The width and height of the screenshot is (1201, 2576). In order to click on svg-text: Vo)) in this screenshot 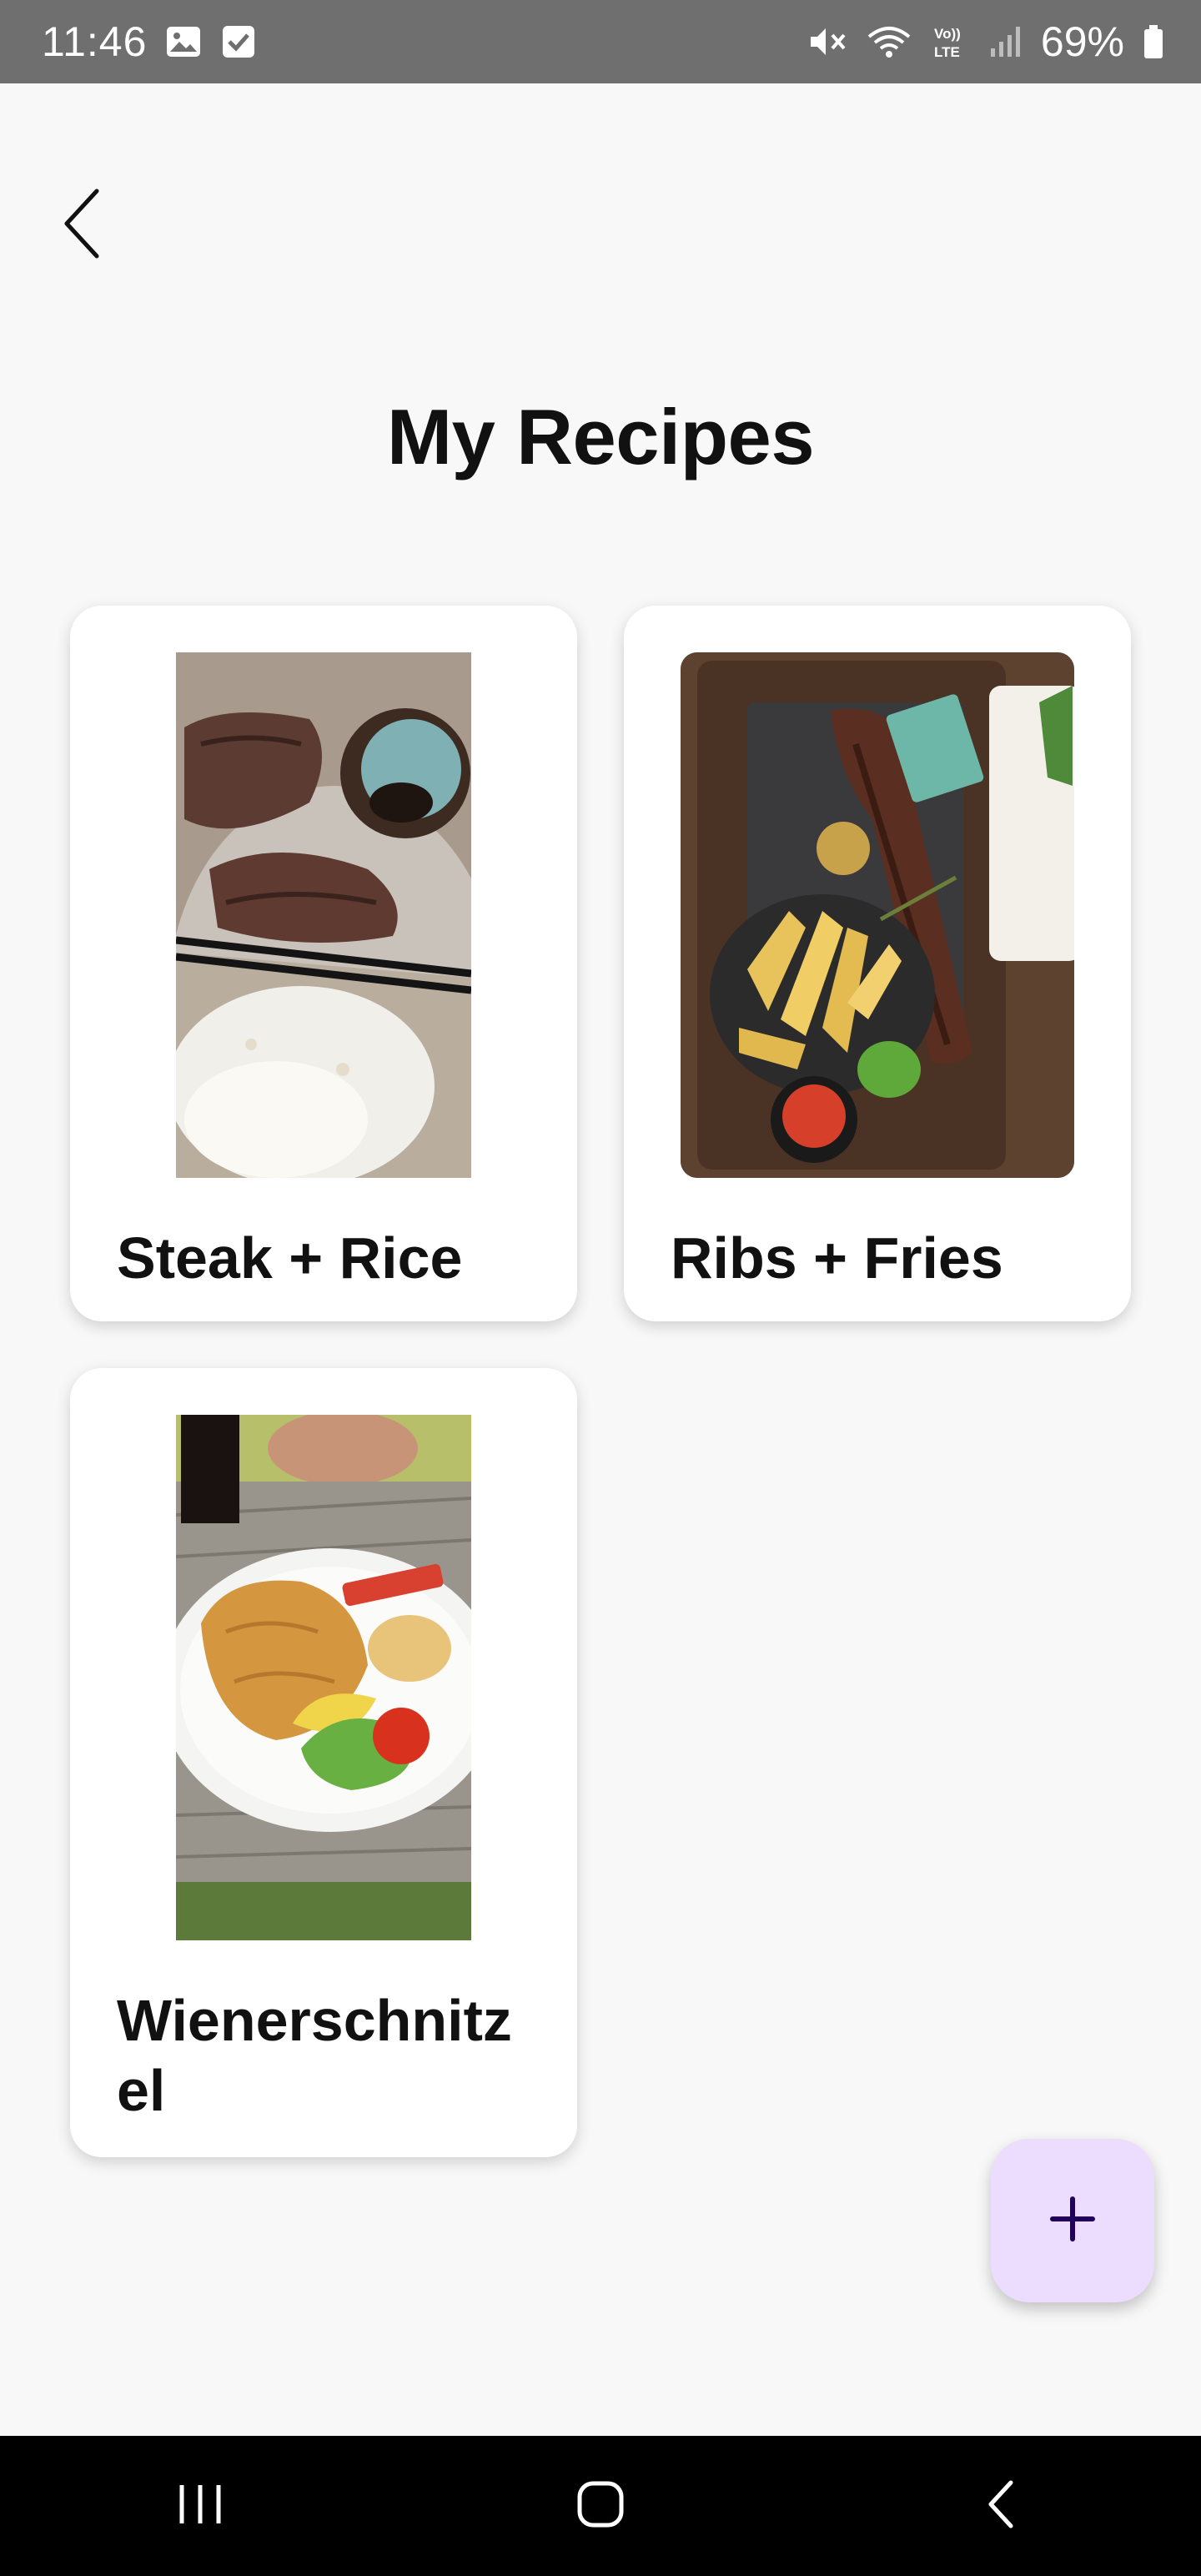, I will do `click(948, 34)`.